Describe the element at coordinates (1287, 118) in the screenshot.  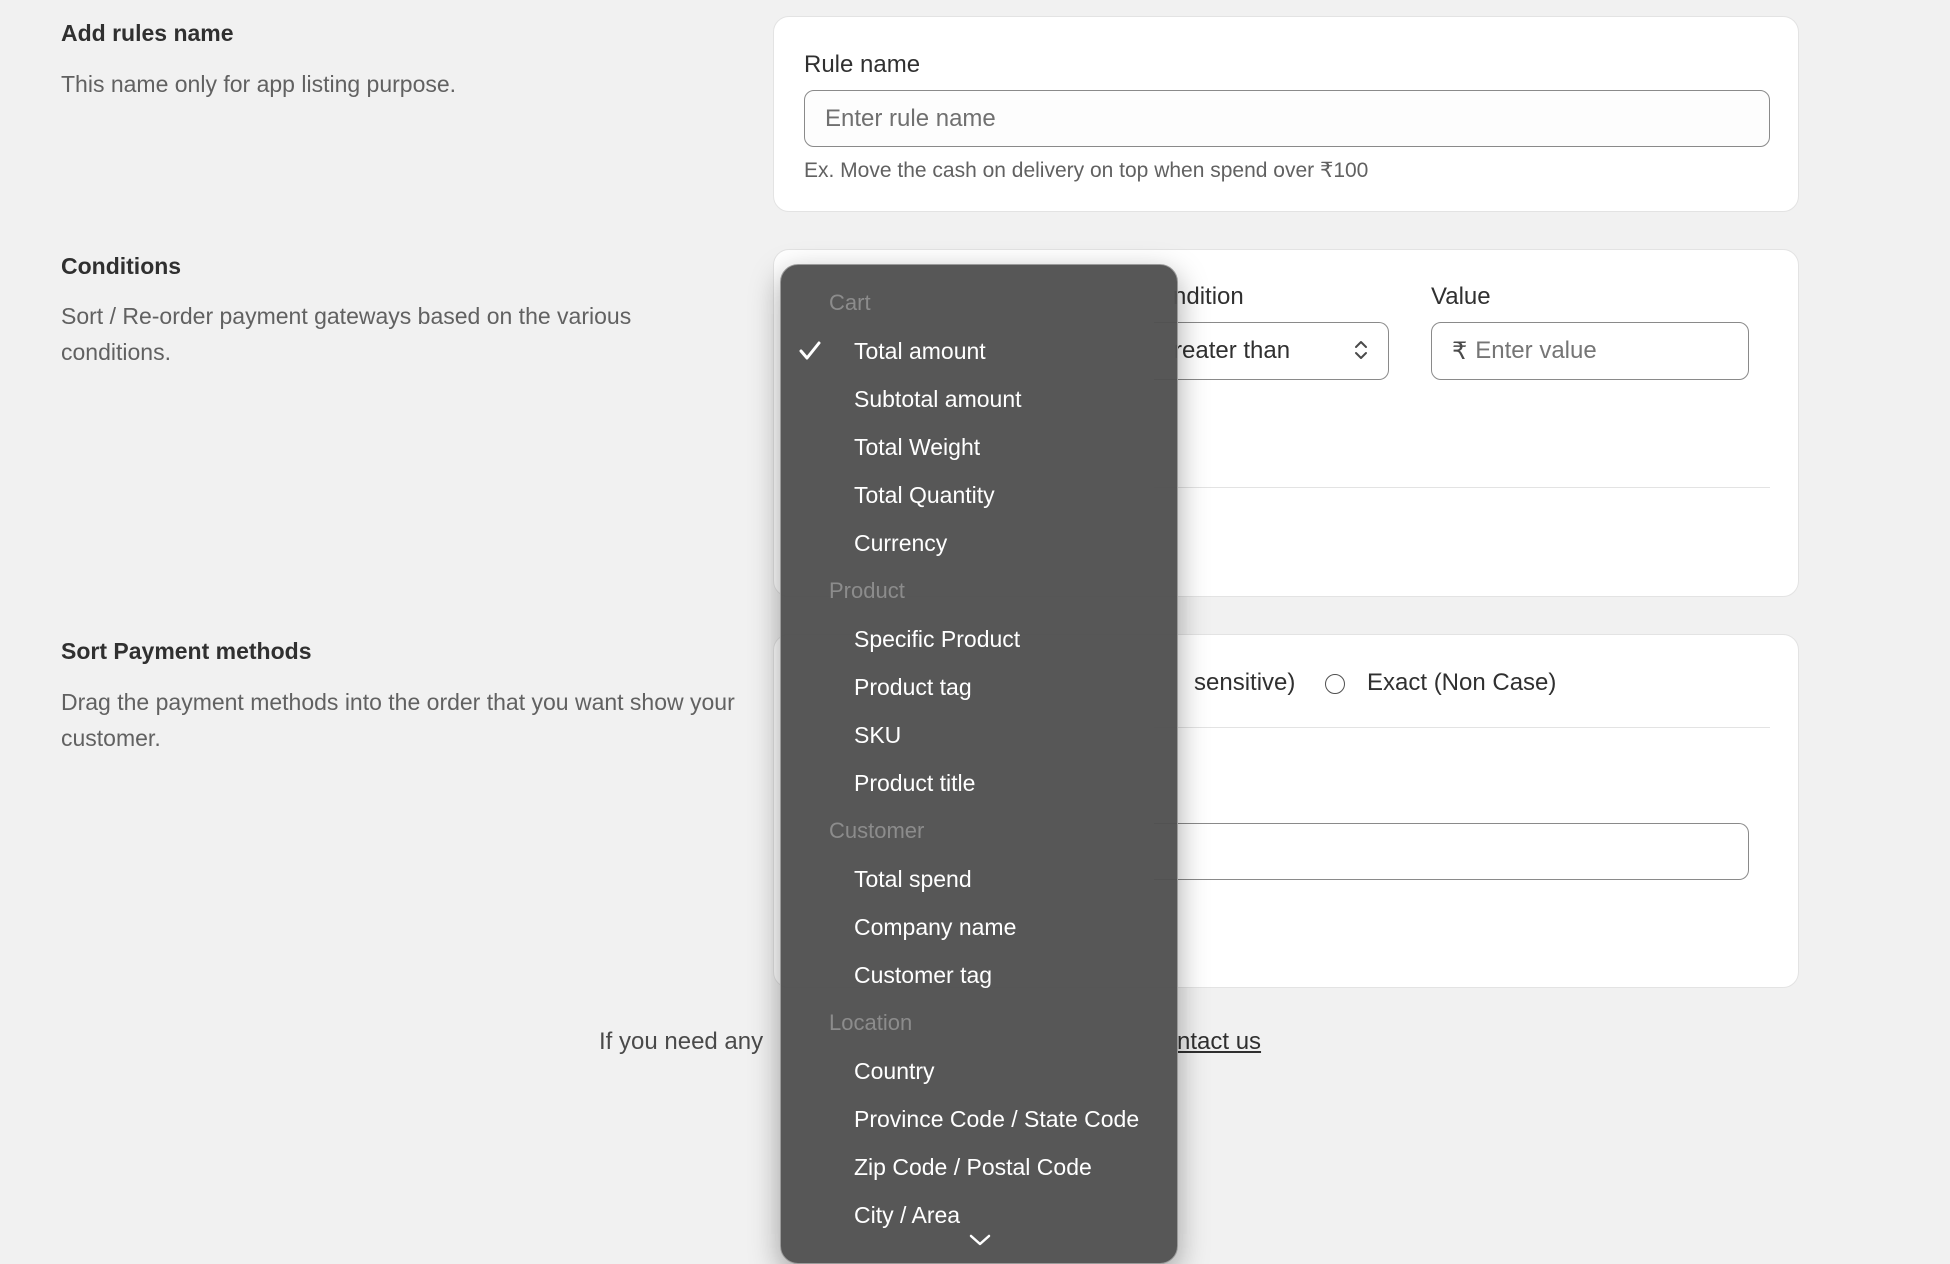
I see `rule-name-input` at that location.